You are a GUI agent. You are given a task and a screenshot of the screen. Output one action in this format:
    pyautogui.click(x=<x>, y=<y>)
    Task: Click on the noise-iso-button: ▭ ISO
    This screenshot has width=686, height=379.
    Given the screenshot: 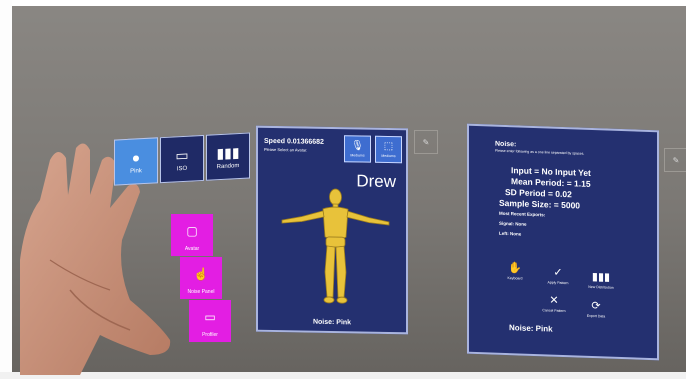 What is the action you would take?
    pyautogui.click(x=182, y=159)
    